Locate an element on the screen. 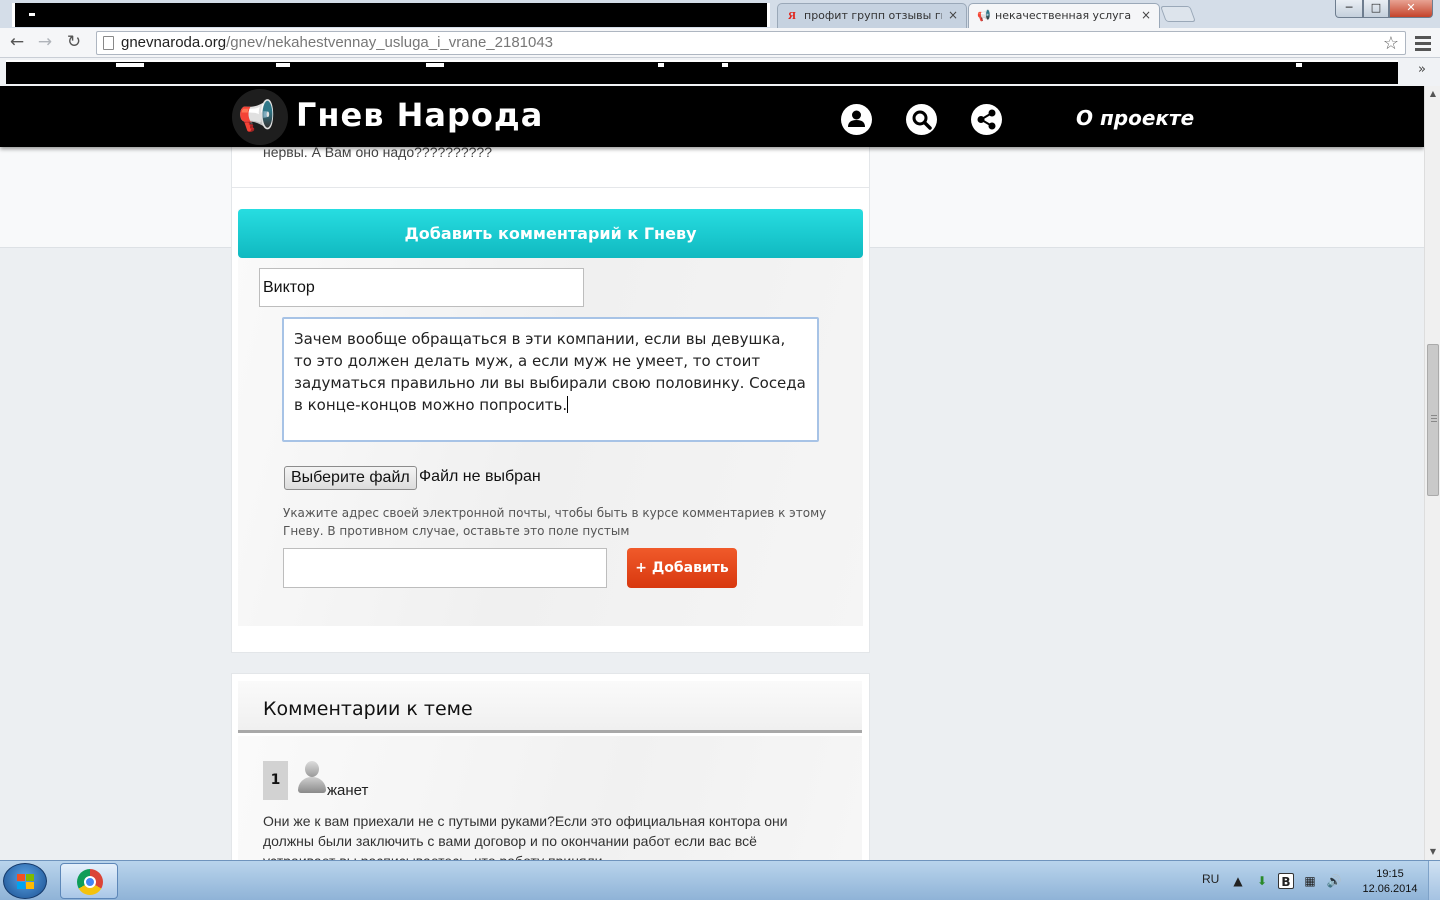 The height and width of the screenshot is (900, 1440). add-comment-button: + Добавить is located at coordinates (682, 568).